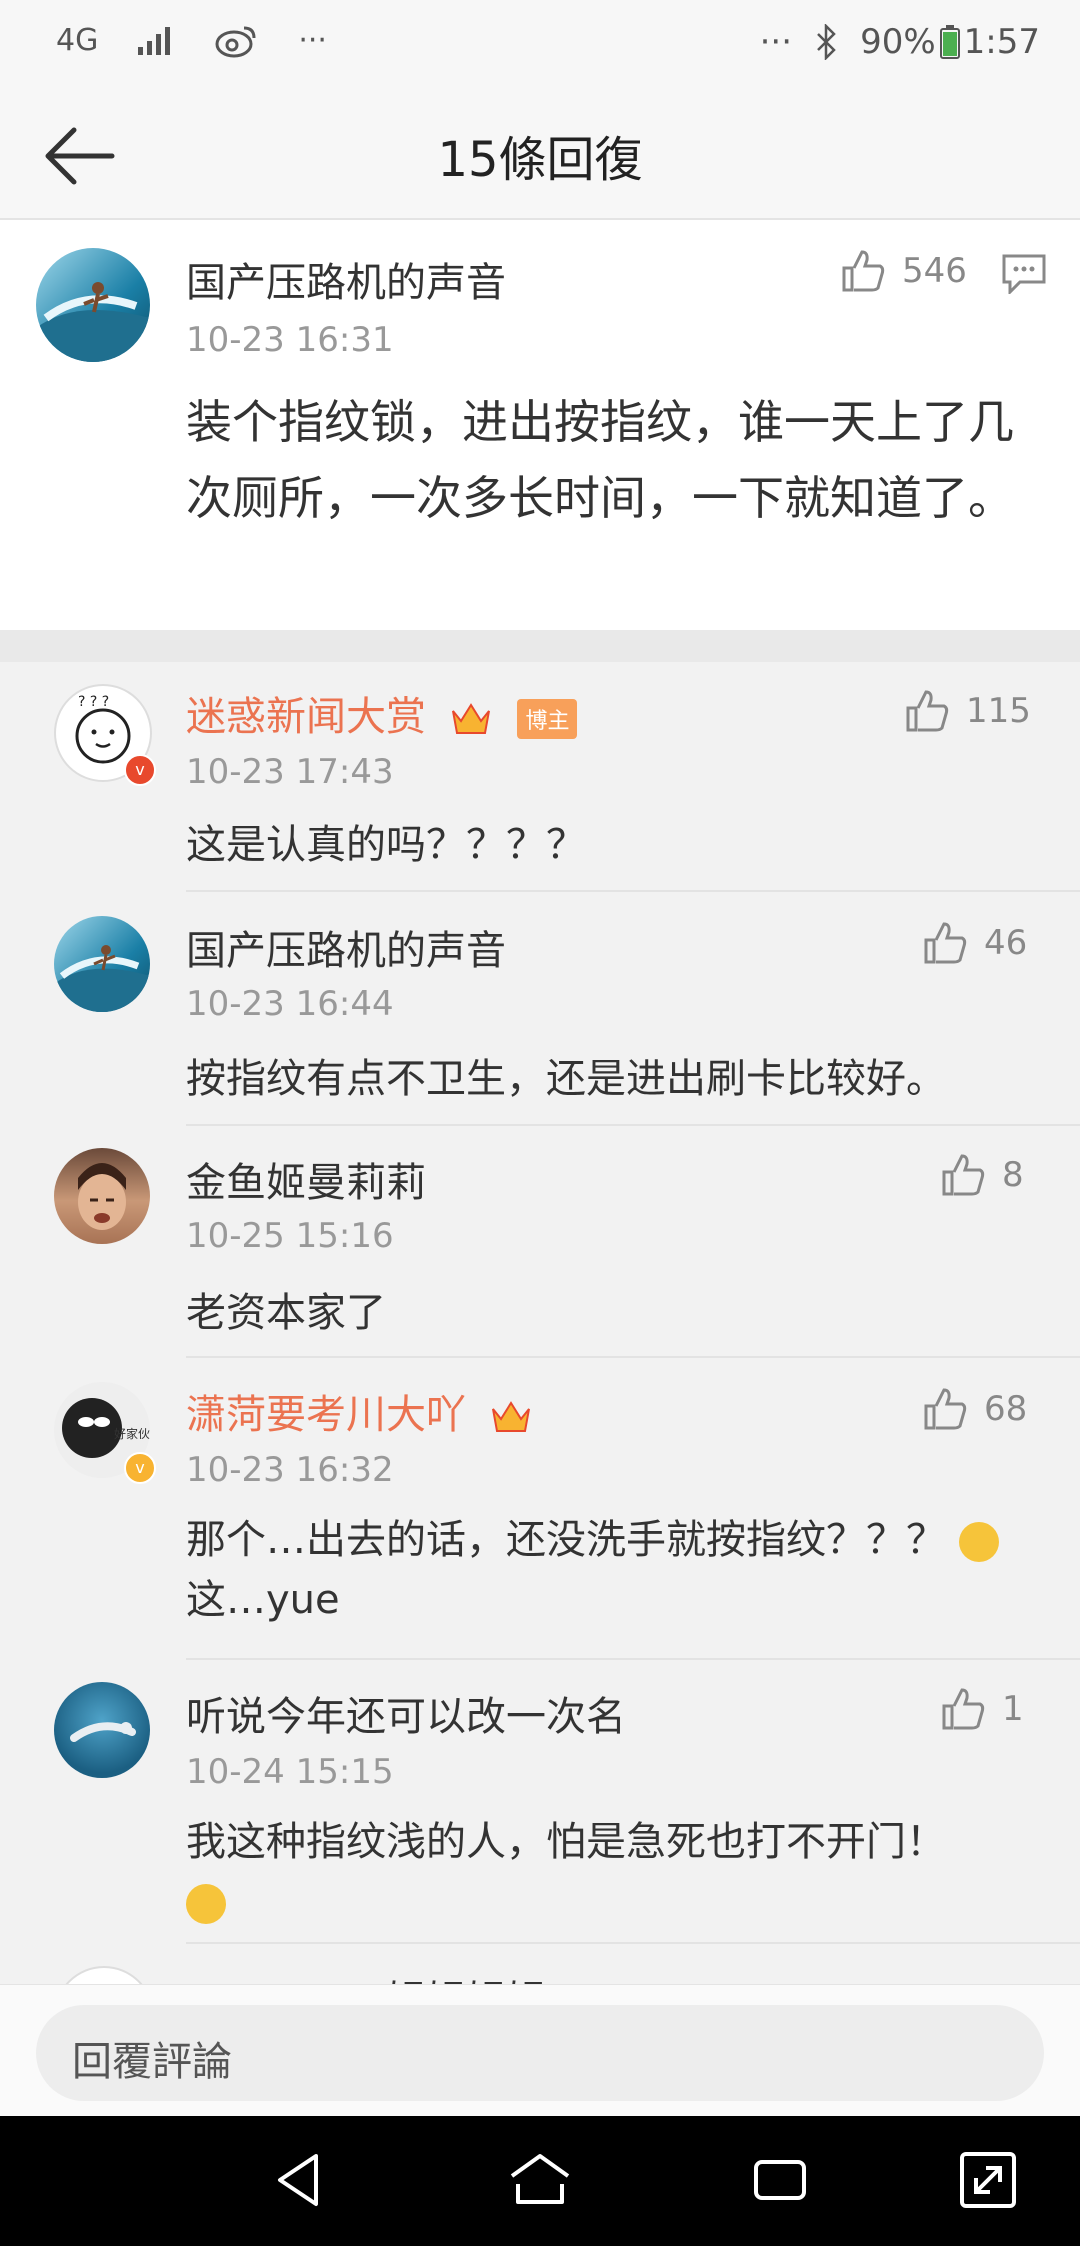 The image size is (1080, 2246). What do you see at coordinates (77, 40) in the screenshot?
I see `network-indicator: 4G` at bounding box center [77, 40].